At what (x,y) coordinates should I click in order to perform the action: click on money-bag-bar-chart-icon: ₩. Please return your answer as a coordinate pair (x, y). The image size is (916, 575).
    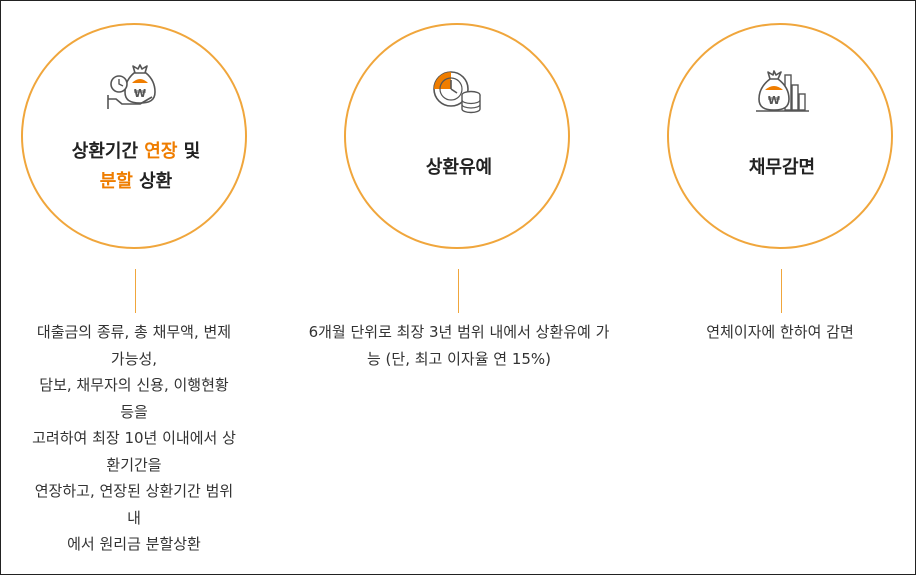
    Looking at the image, I should click on (782, 91).